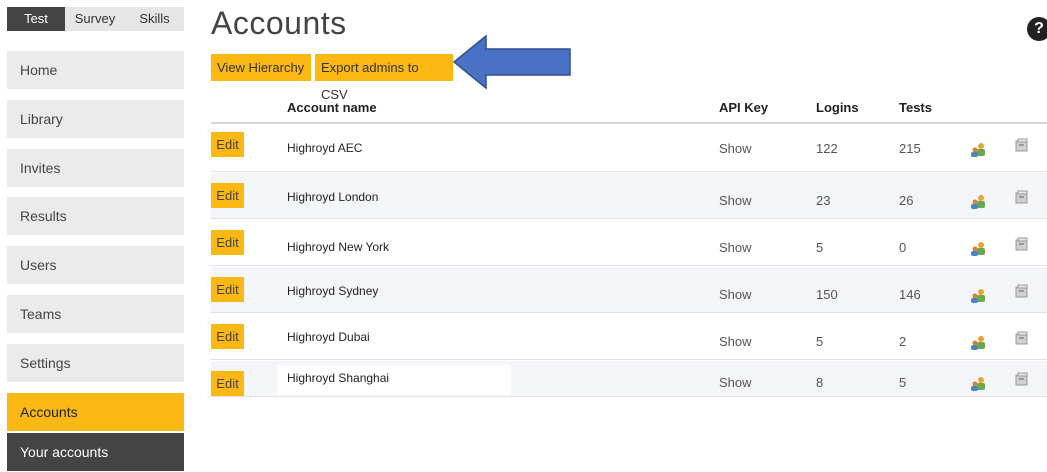 The width and height of the screenshot is (1047, 472). I want to click on account-name: Highroyd Sydney, so click(332, 291).